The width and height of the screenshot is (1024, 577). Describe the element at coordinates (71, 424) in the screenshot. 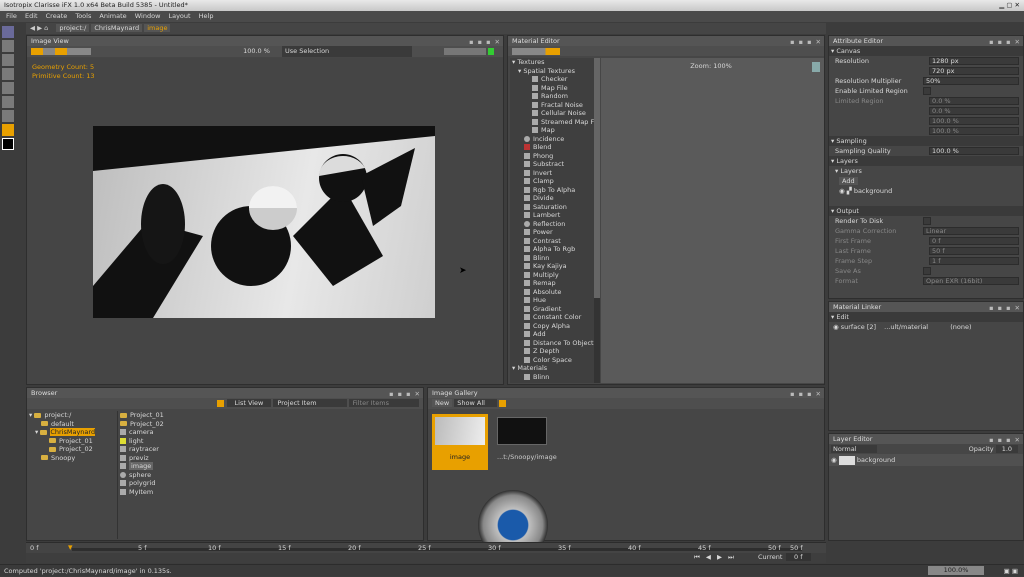

I see `tree-folder: default` at that location.